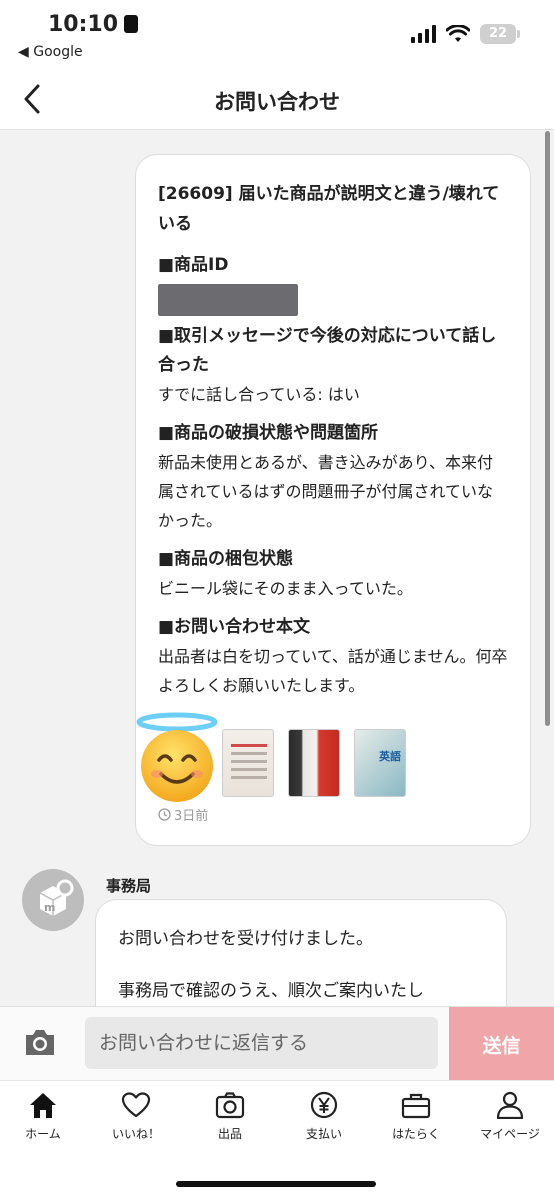 The width and height of the screenshot is (554, 1200). Describe the element at coordinates (164, 814) in the screenshot. I see `clock-icon` at that location.